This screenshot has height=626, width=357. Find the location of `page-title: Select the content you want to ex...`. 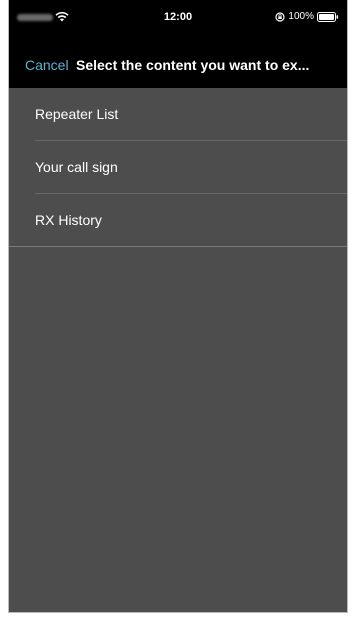

page-title: Select the content you want to ex... is located at coordinates (193, 65).